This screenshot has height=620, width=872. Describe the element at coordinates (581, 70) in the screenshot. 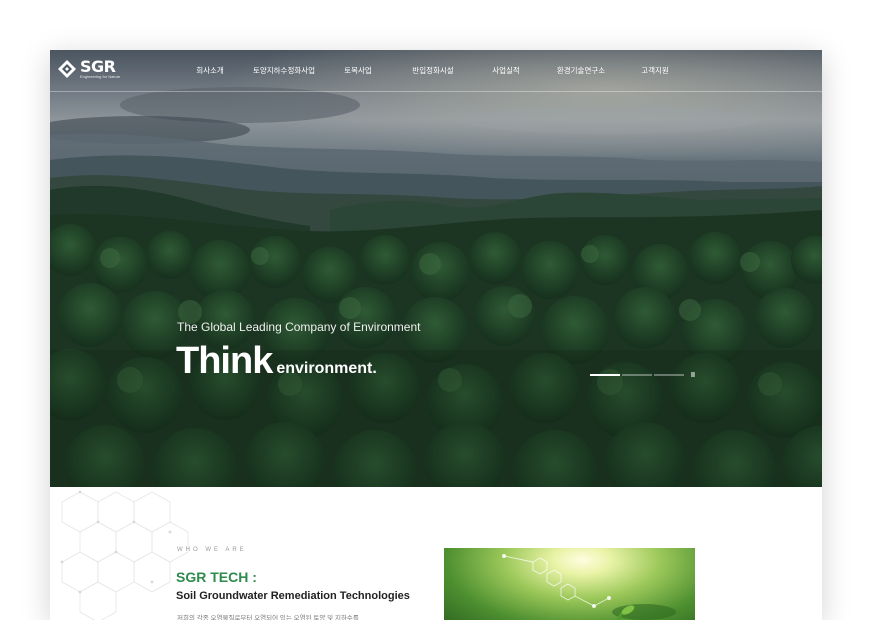

I see `nav-item-research-lab: 환경기술연구소` at that location.